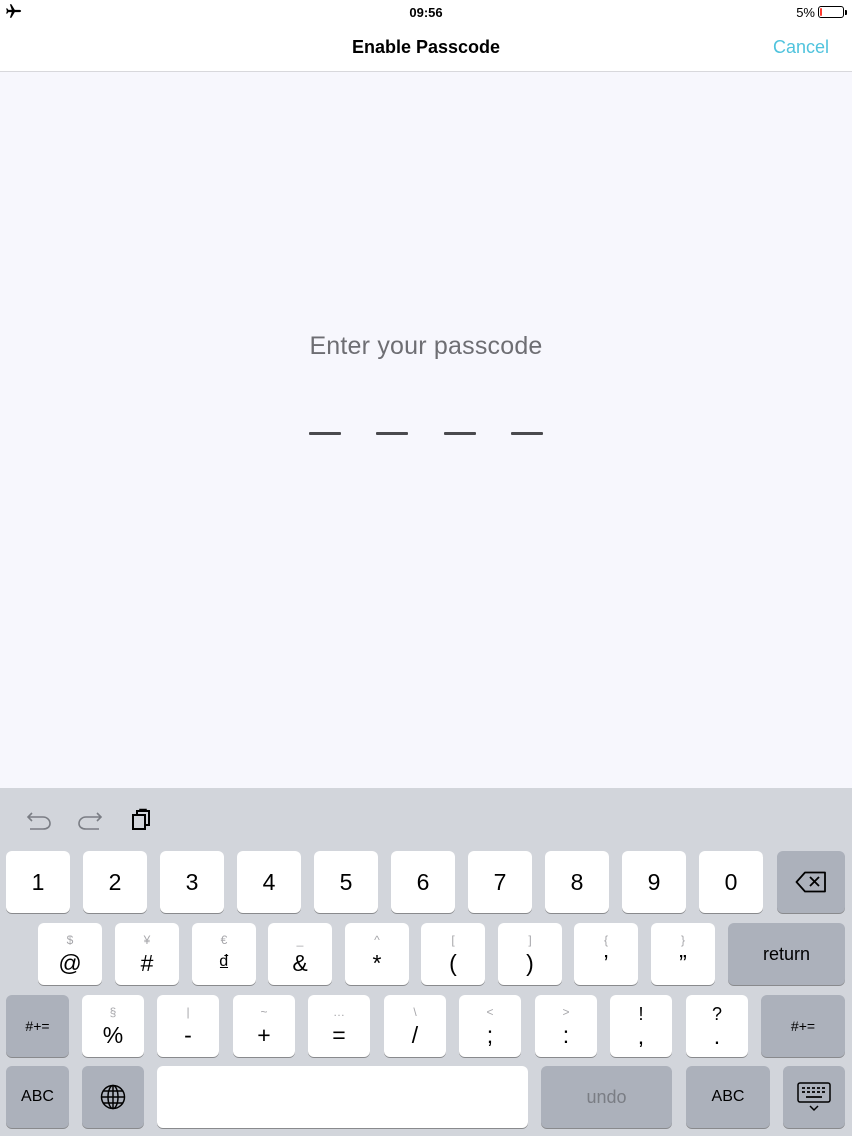 This screenshot has width=852, height=1136. I want to click on key-8: 8, so click(577, 882).